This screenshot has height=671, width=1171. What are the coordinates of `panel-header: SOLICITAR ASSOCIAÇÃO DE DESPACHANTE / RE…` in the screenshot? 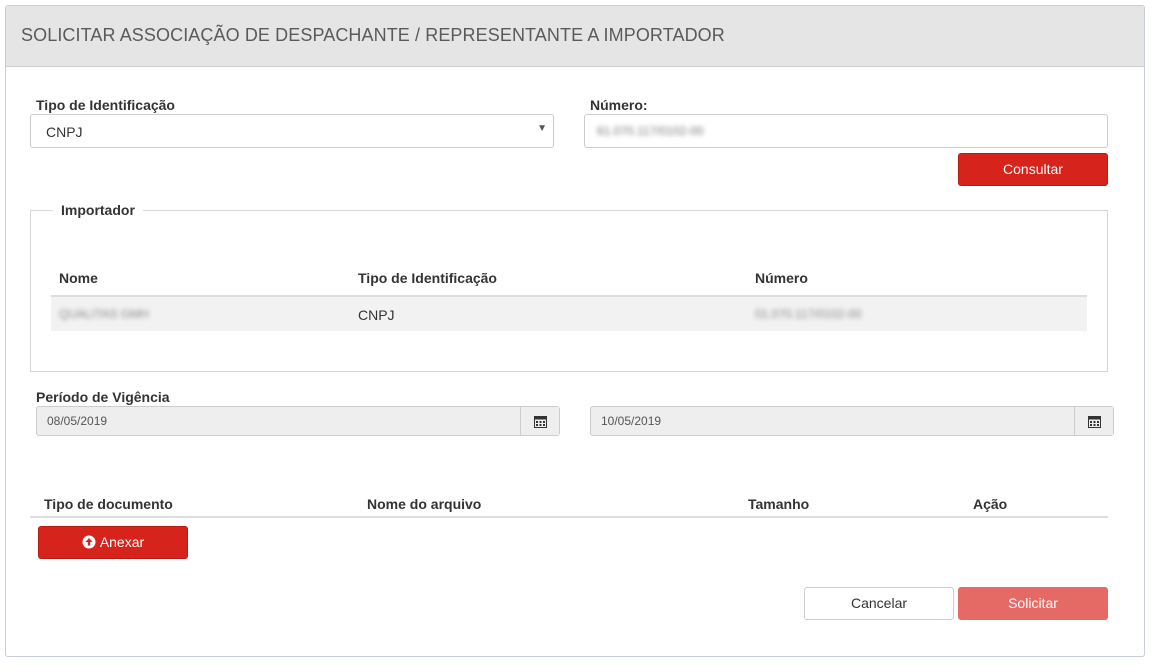 It's located at (575, 36).